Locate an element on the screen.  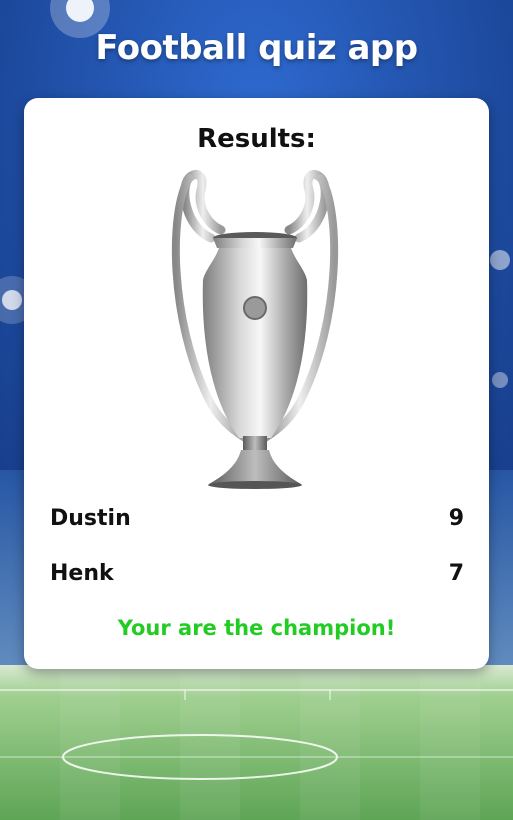
results-heading: Results: is located at coordinates (256, 139).